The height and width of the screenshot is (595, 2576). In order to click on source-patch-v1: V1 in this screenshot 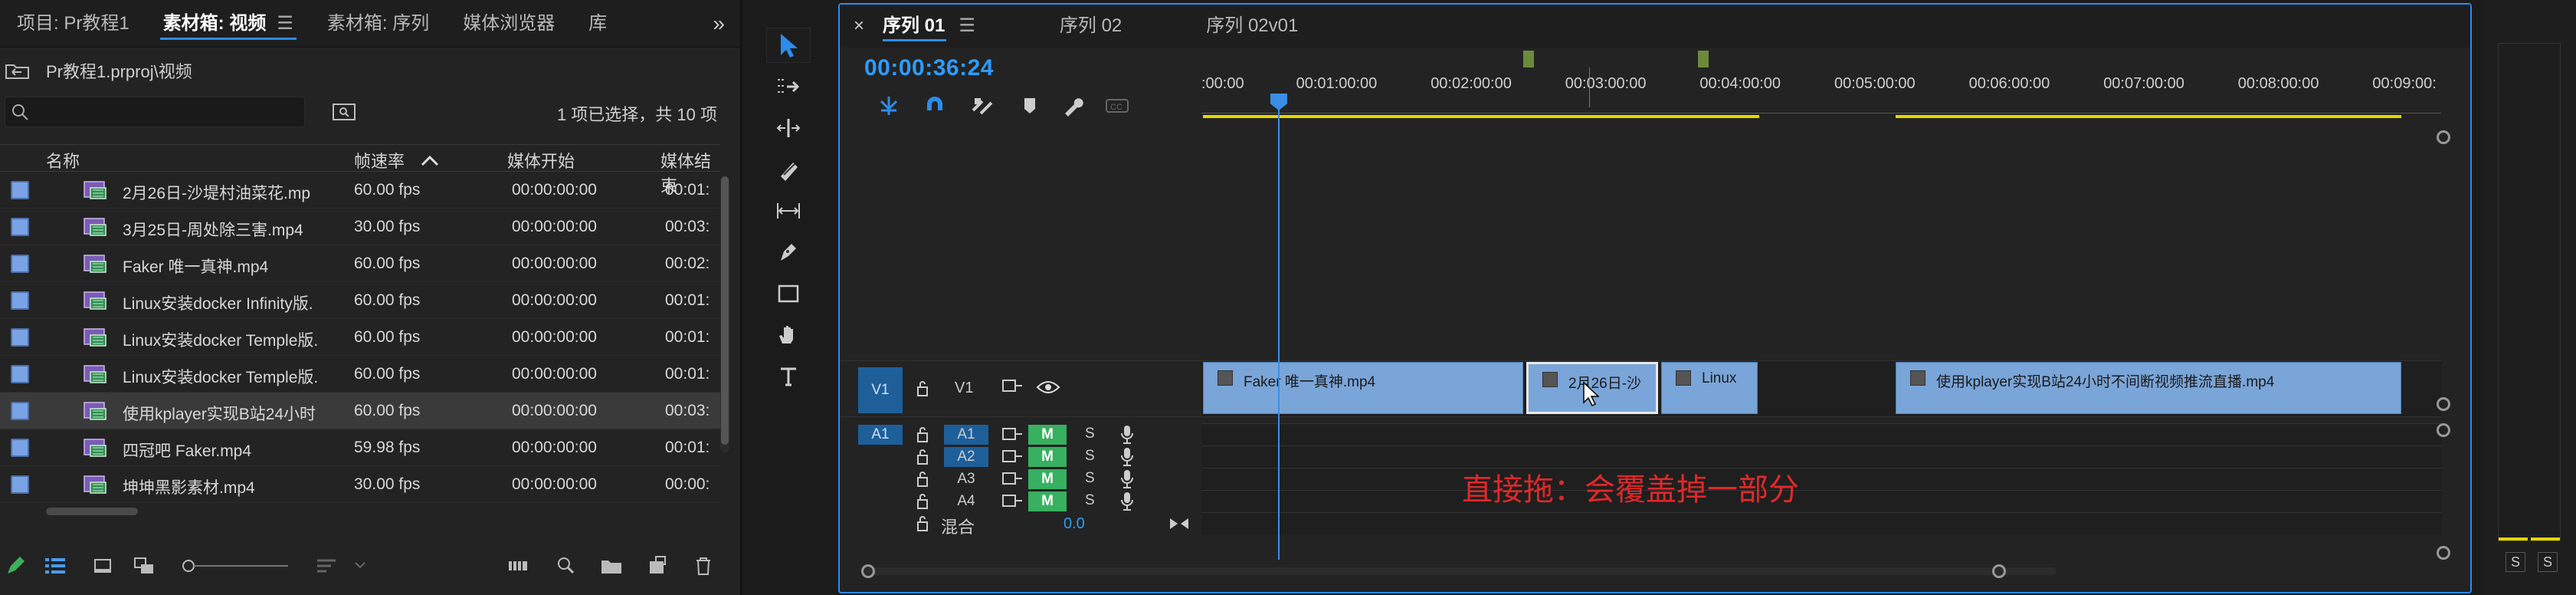, I will do `click(881, 390)`.